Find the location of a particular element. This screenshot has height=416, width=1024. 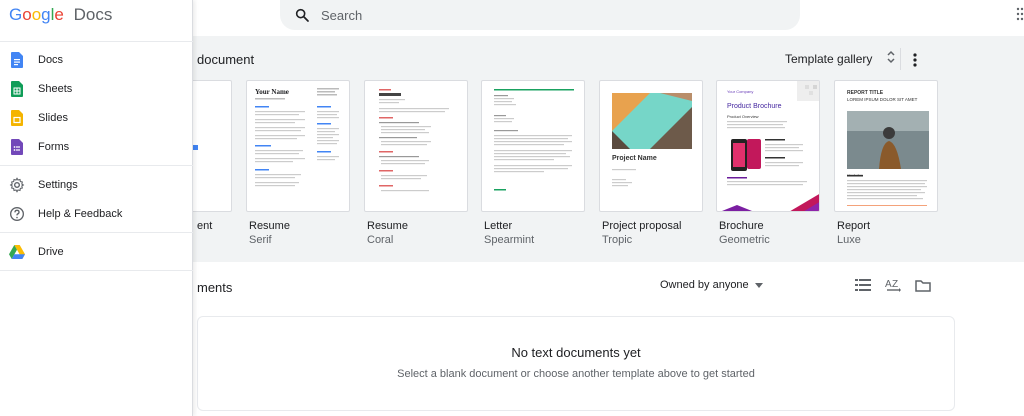

forms-icon is located at coordinates (17, 147).